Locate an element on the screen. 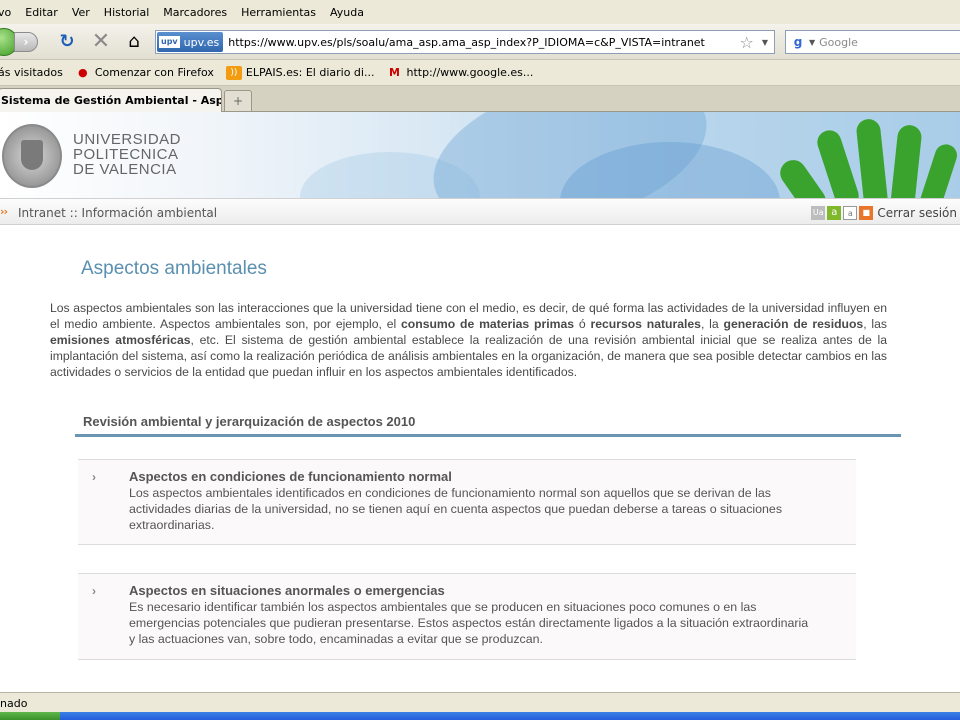  intro-text: ó is located at coordinates (582, 324).